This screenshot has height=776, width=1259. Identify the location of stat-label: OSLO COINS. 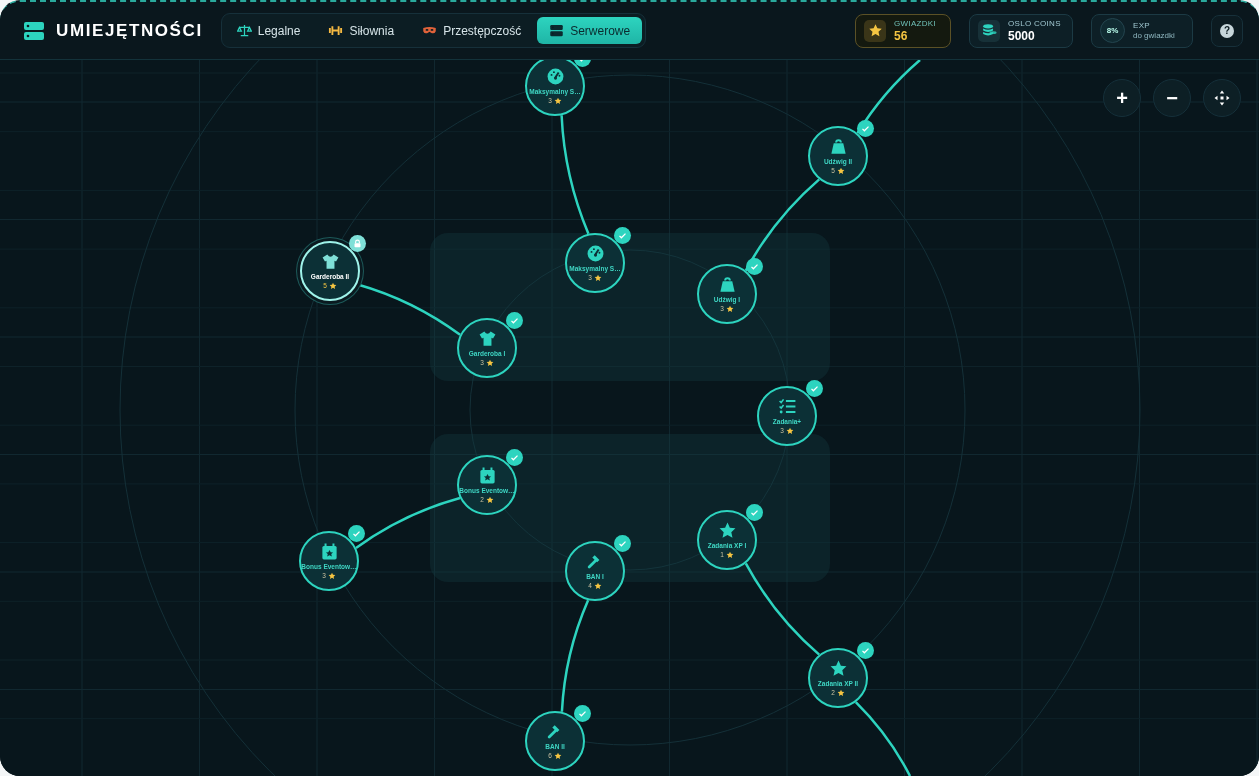
(1034, 23).